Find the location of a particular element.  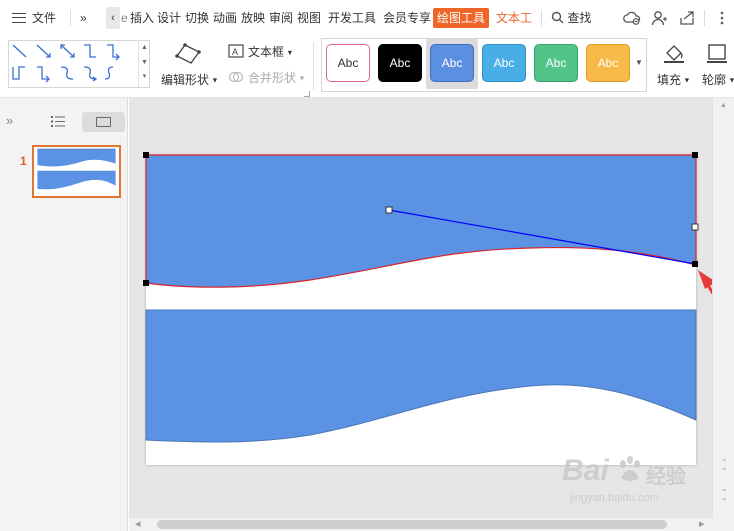

outline-button: 轮廓▼ is located at coordinates (718, 79).